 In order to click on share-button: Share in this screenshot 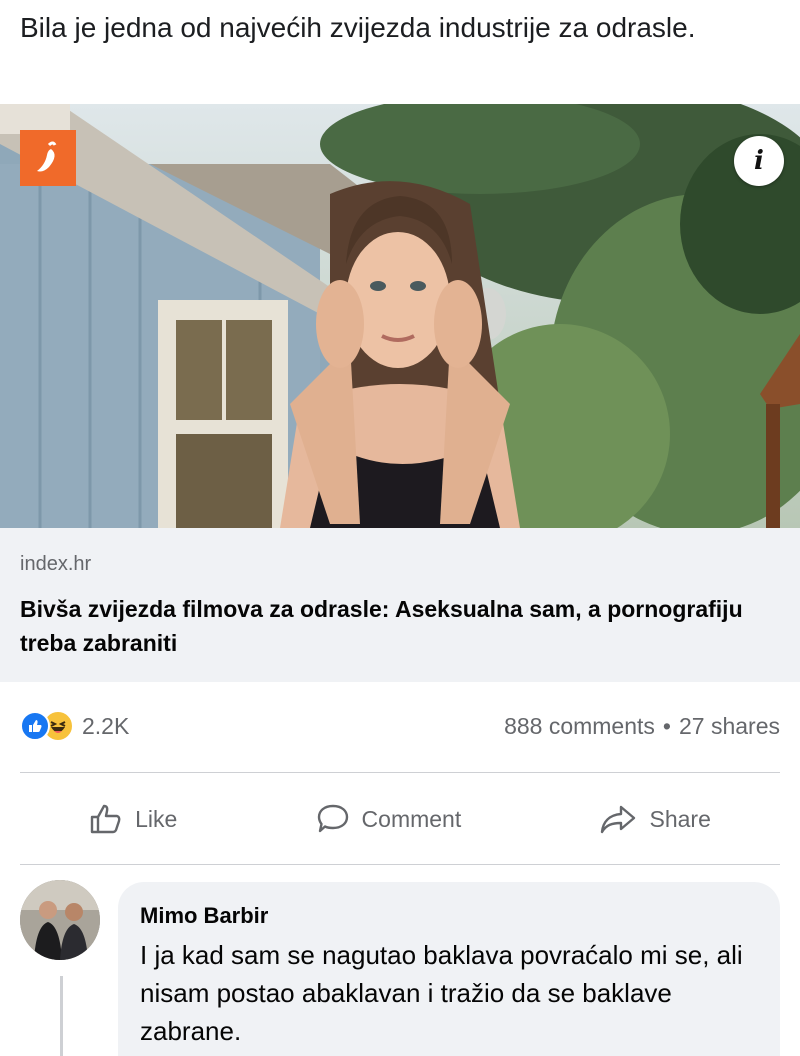, I will do `click(655, 819)`.